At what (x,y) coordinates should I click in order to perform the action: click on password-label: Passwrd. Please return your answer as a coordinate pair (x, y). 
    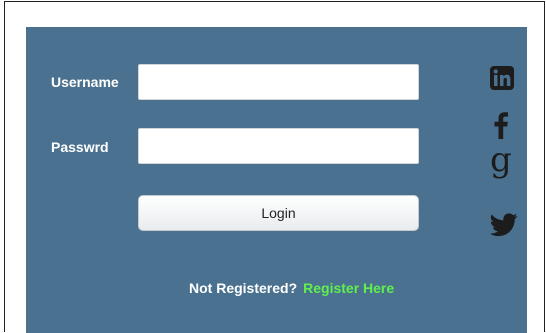
    Looking at the image, I should click on (80, 147).